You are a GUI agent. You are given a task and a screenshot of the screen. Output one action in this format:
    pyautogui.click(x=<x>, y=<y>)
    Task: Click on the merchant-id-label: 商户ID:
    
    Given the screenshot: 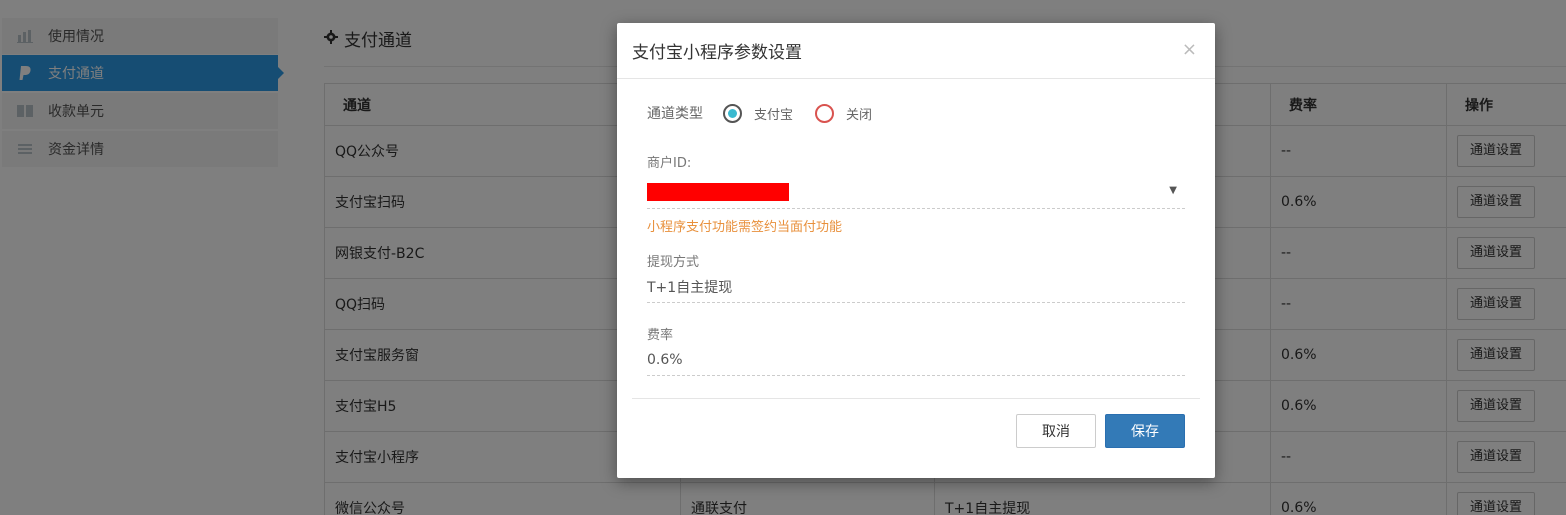 What is the action you would take?
    pyautogui.click(x=669, y=163)
    